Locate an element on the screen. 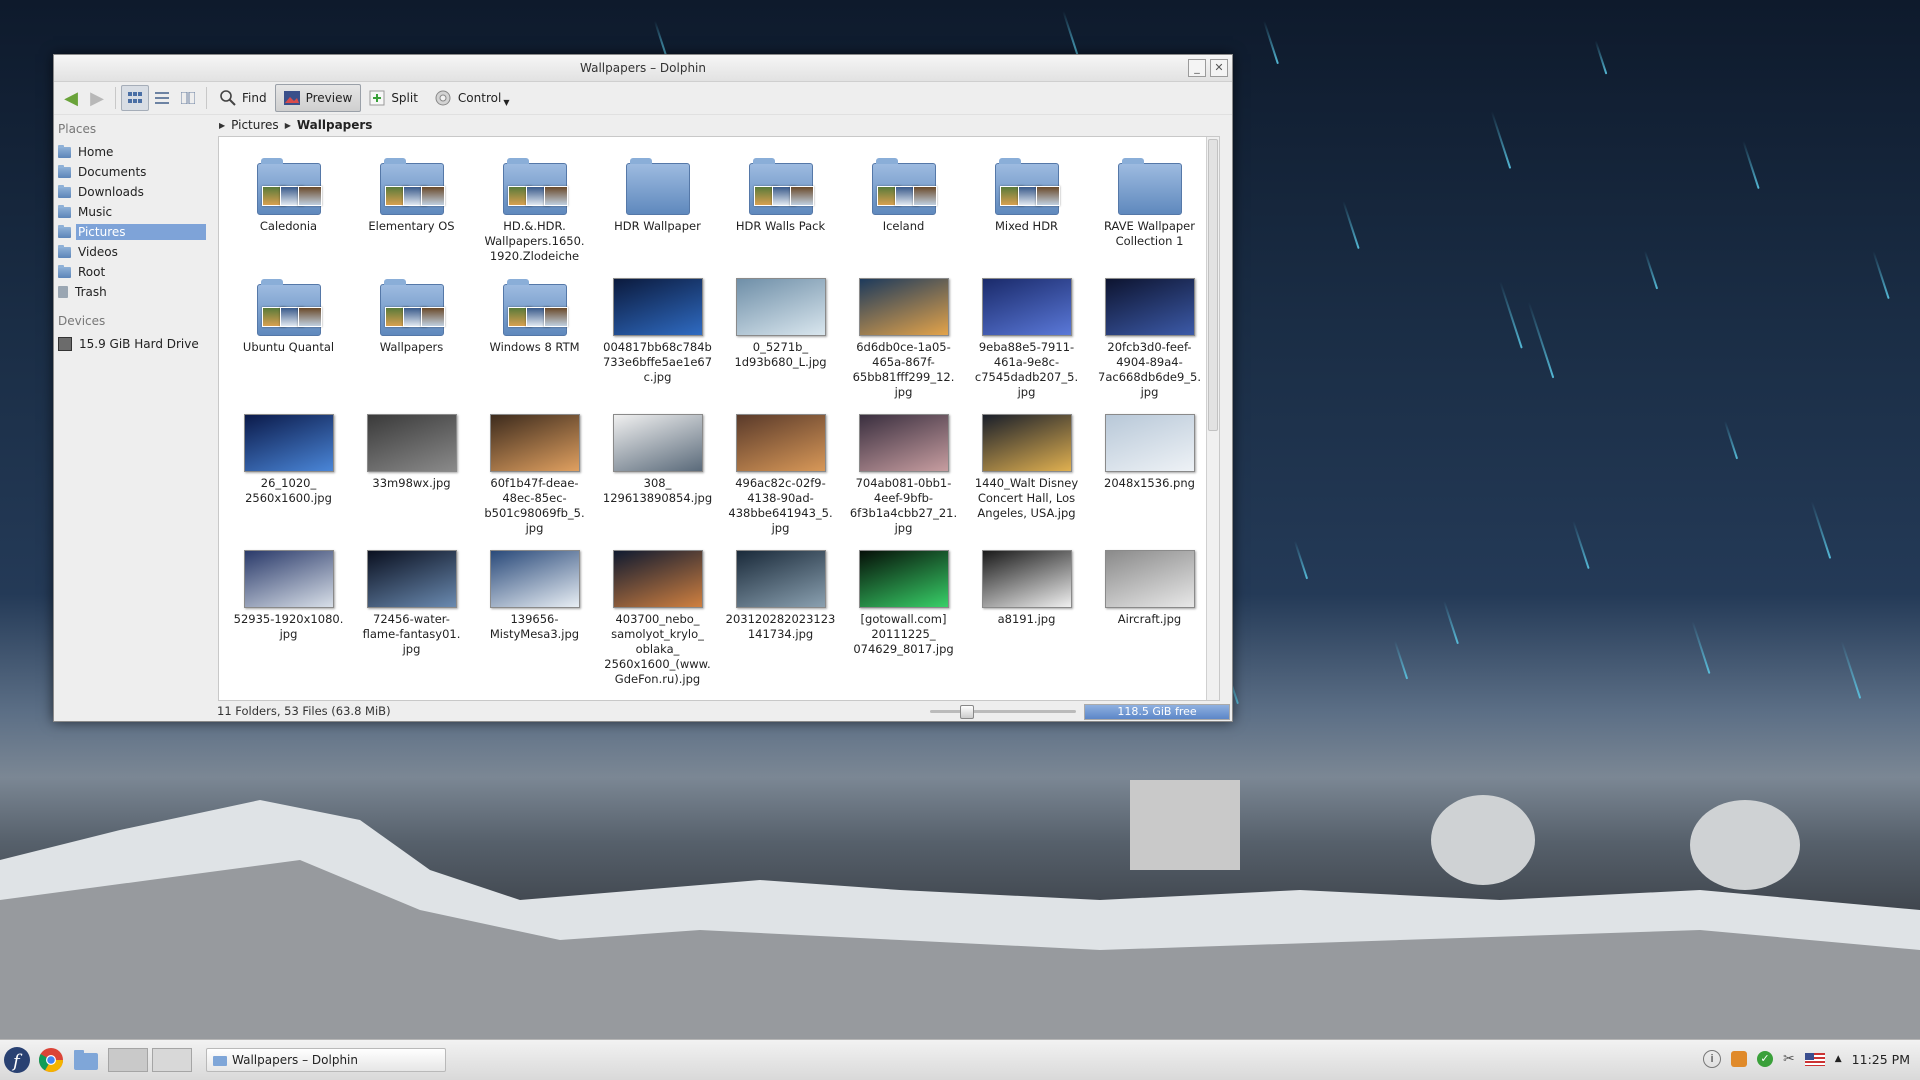  chevron-up-icon: ▲ is located at coordinates (1838, 1059).